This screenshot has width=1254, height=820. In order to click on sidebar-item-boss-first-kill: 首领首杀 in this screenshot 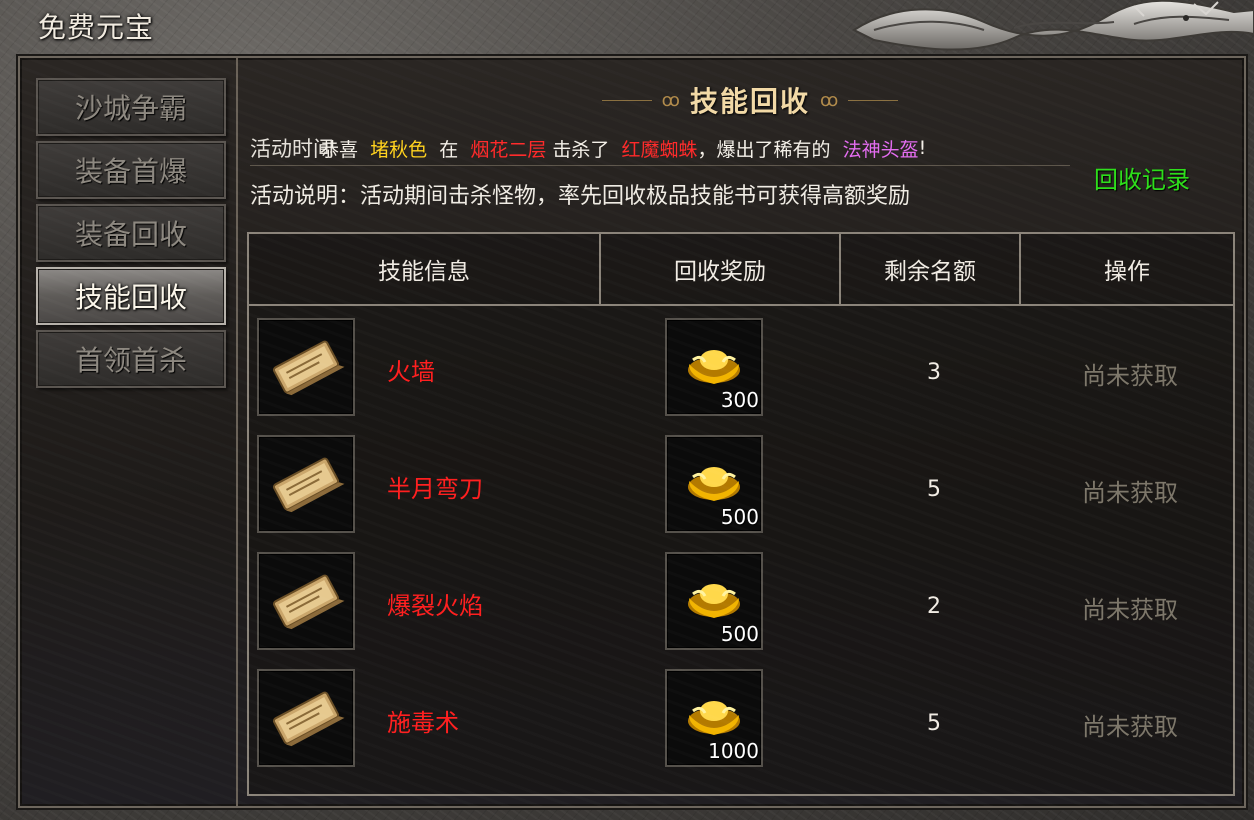, I will do `click(131, 359)`.